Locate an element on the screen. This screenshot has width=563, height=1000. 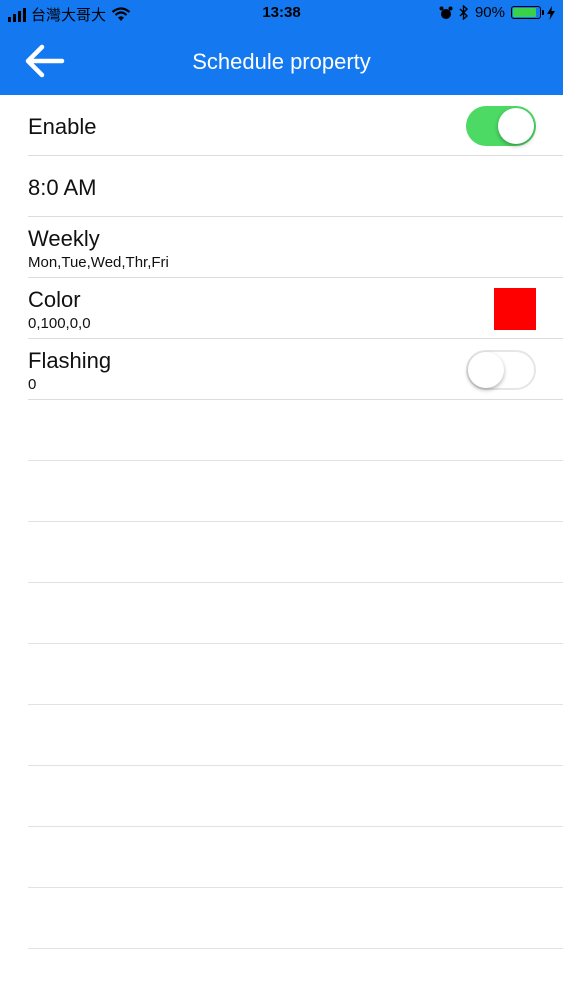
flashing-label: Flashing is located at coordinates (70, 360).